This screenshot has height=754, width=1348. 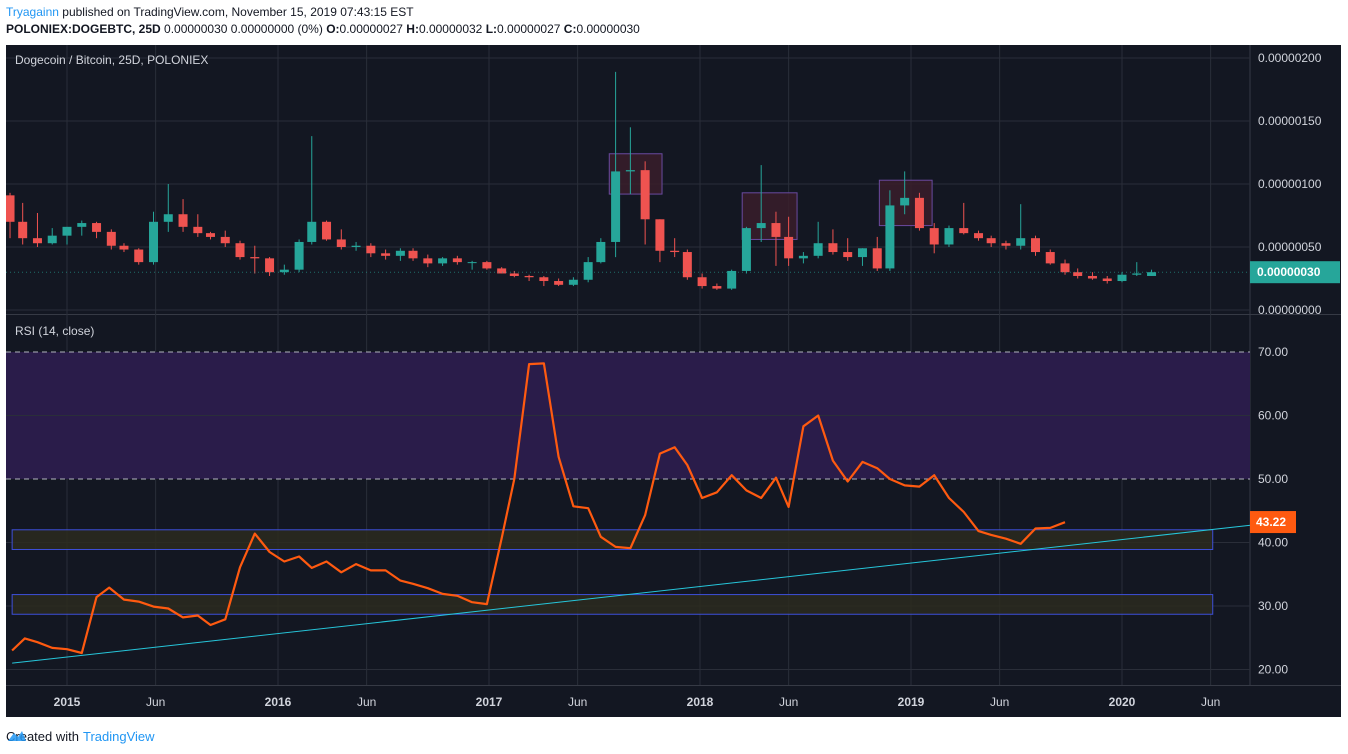 I want to click on price-change: 0.00000030 0.00000000 (0%), so click(x=243, y=29).